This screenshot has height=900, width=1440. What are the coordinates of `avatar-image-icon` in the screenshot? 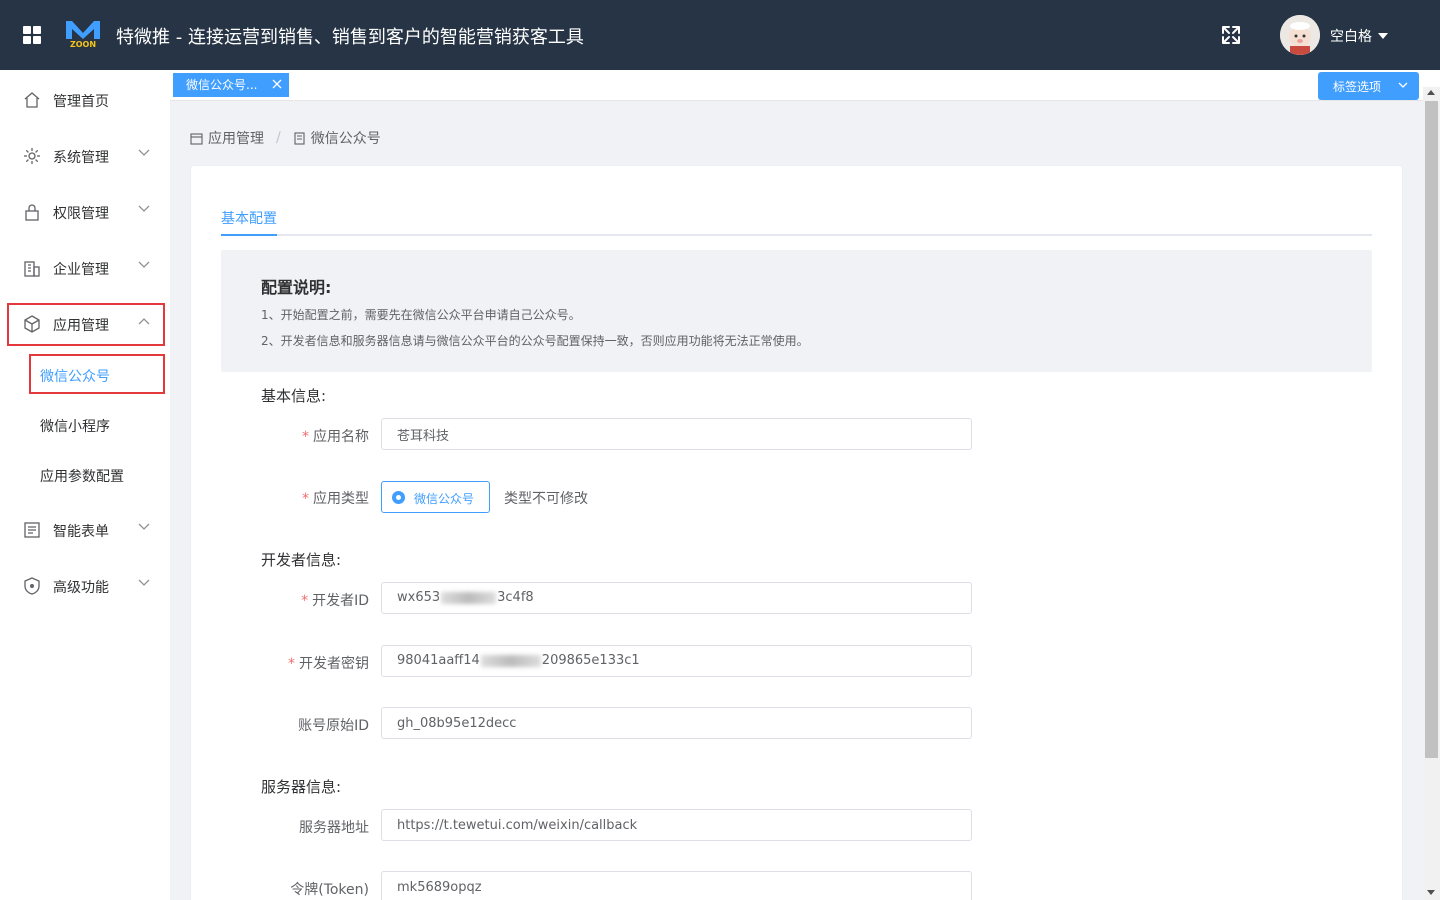 It's located at (1300, 35).